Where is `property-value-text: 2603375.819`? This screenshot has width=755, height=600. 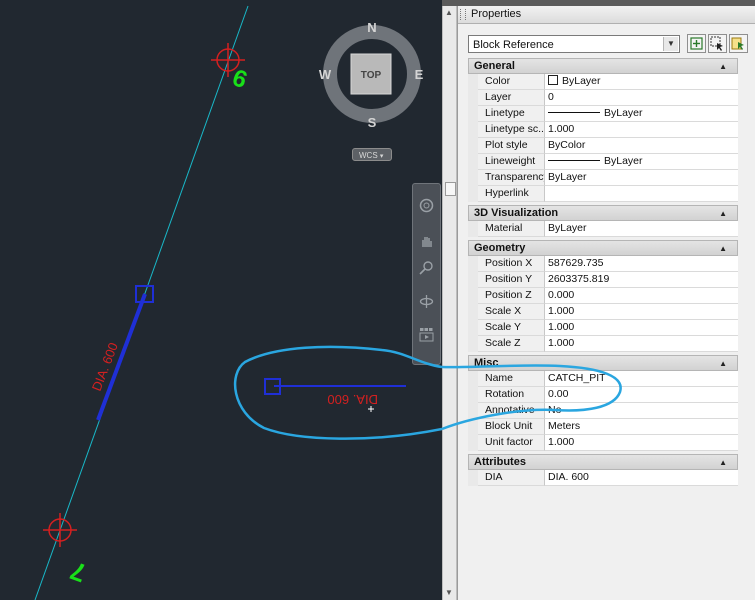 property-value-text: 2603375.819 is located at coordinates (579, 279).